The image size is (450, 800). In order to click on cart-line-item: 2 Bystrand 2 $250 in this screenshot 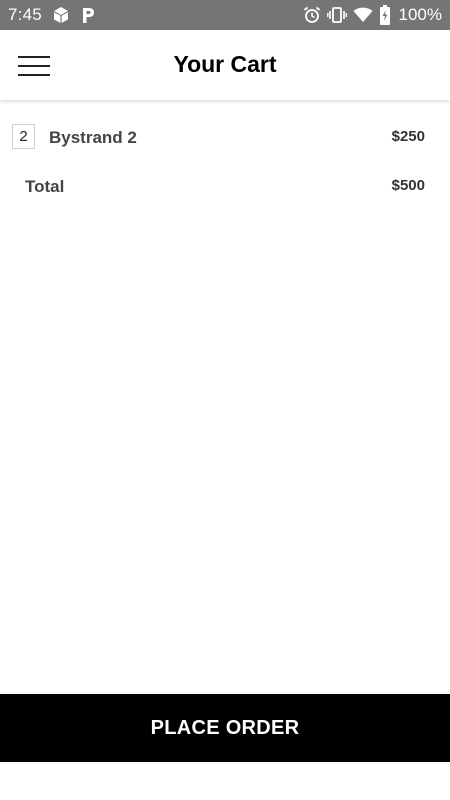, I will do `click(225, 137)`.